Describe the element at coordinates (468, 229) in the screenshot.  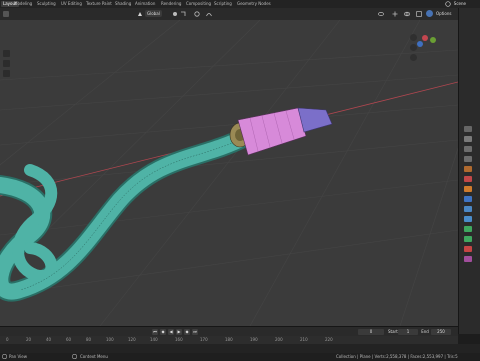
I see `constraints-icon` at that location.